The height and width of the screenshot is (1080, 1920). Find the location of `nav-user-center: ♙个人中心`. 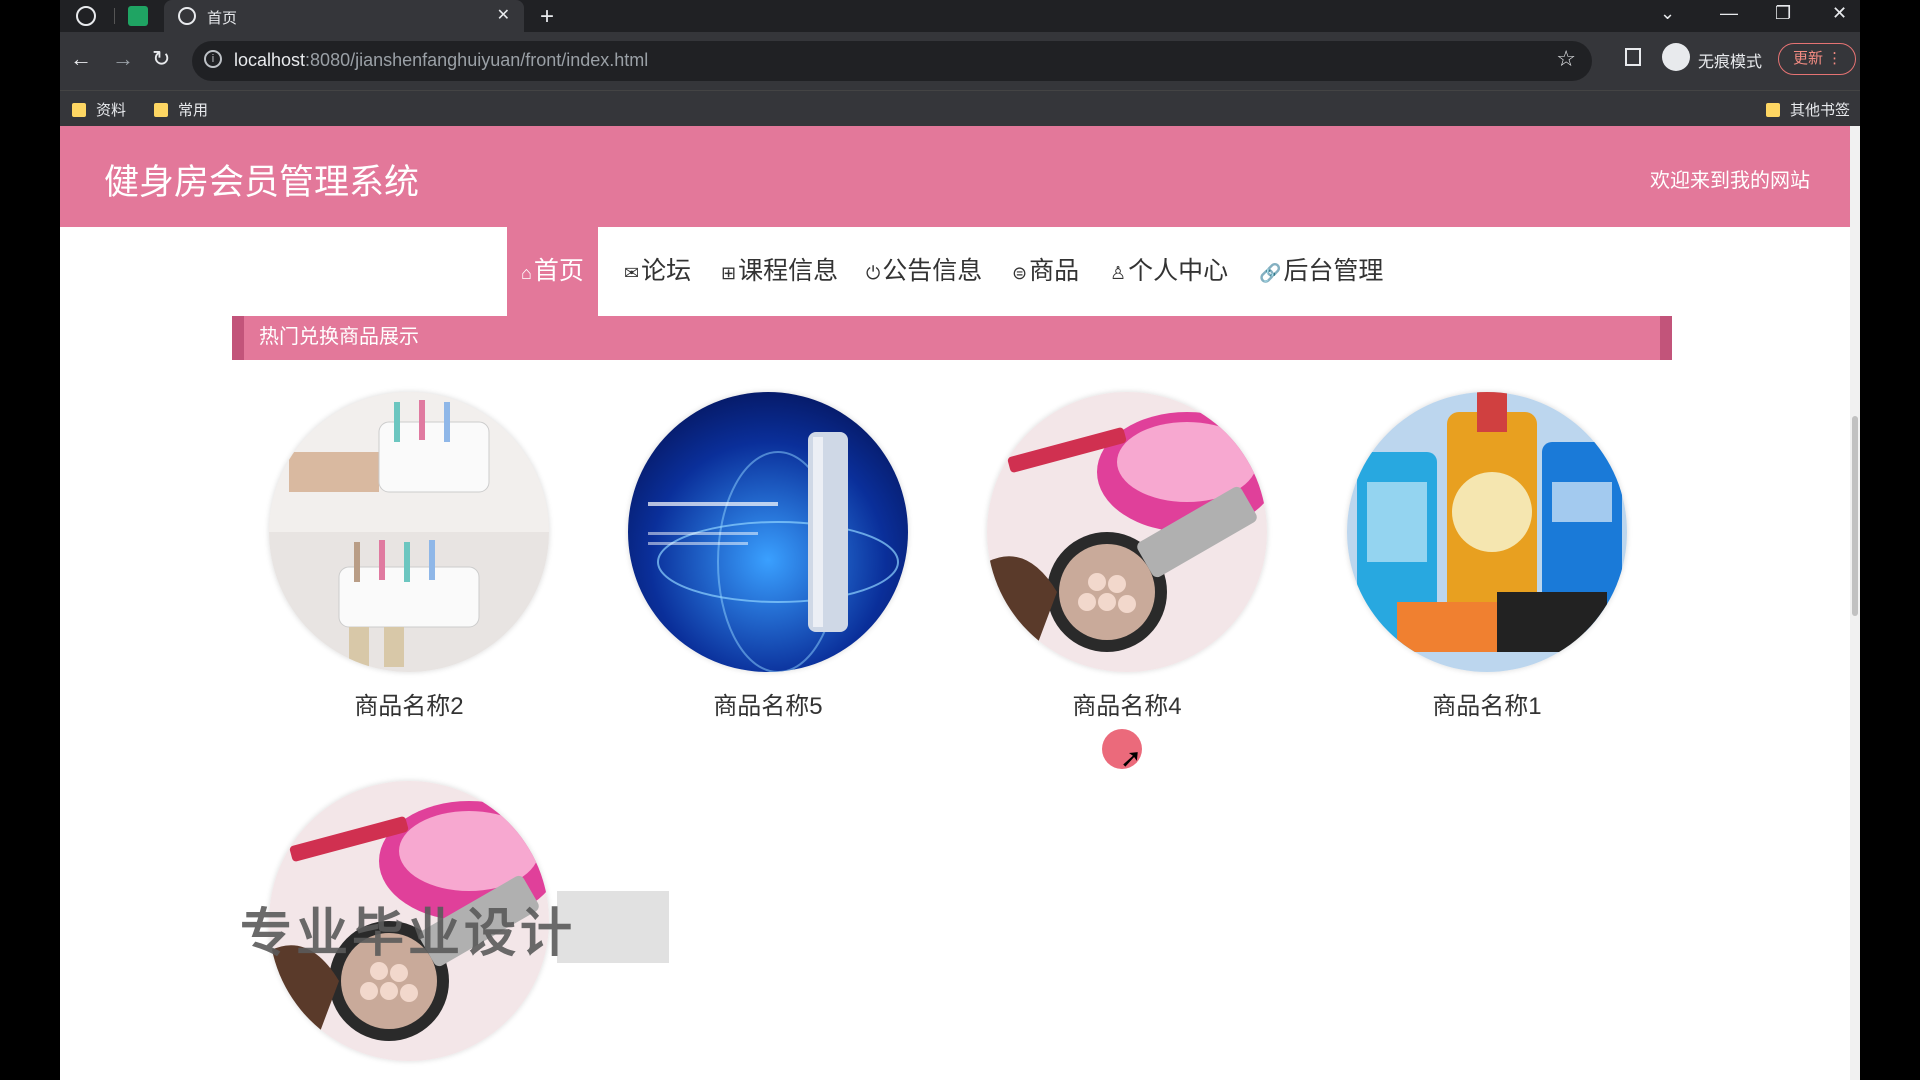

nav-user-center: ♙个人中心 is located at coordinates (1169, 271).